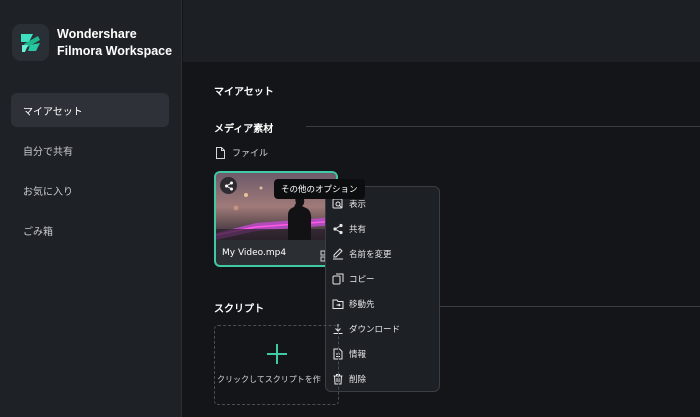  I want to click on sidebar-nav: マイアセット 自分で共有 お気に入り ごみ箱, so click(90, 173).